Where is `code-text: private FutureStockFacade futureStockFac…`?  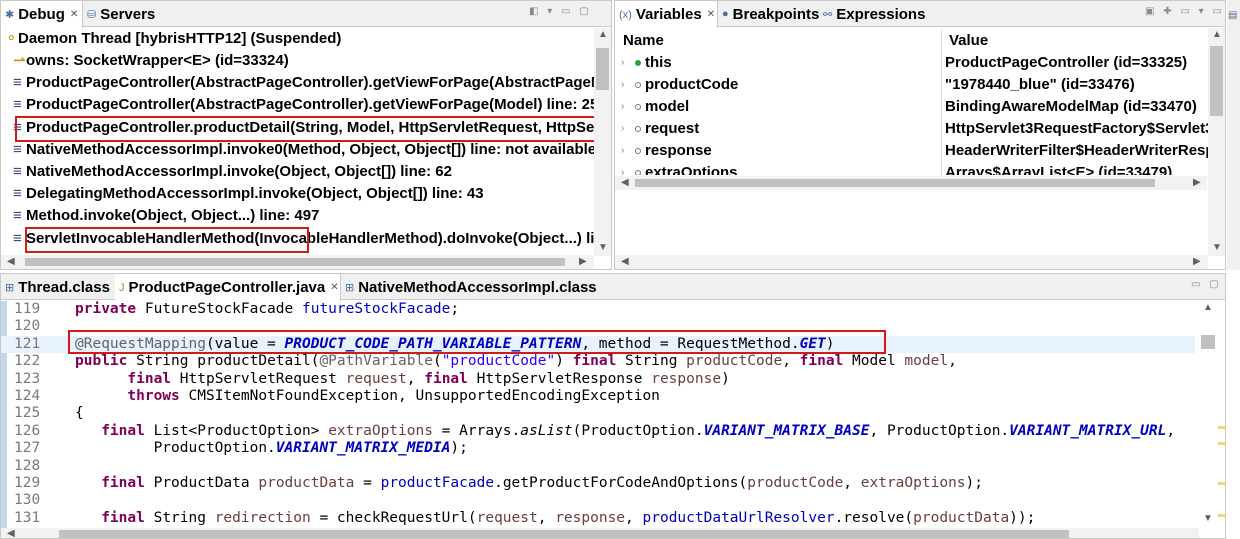
code-text: private FutureStockFacade futureStockFac… is located at coordinates (267, 309).